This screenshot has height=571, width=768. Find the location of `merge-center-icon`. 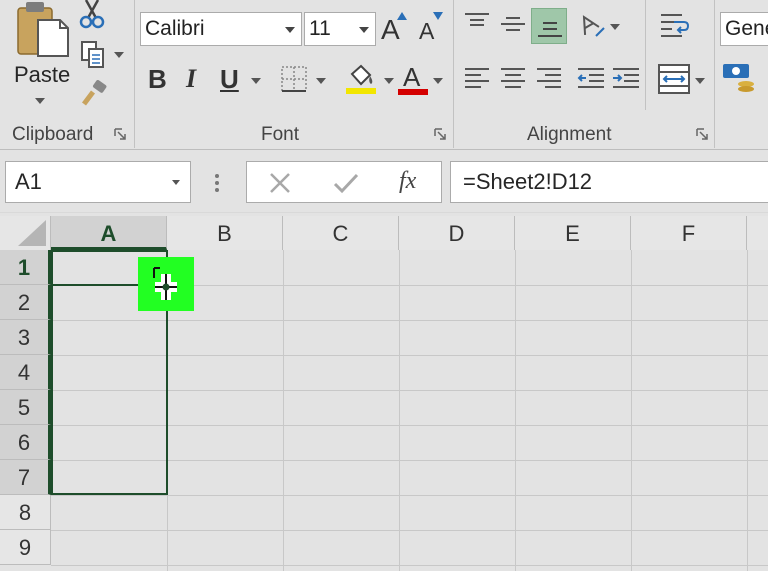

merge-center-icon is located at coordinates (674, 79).